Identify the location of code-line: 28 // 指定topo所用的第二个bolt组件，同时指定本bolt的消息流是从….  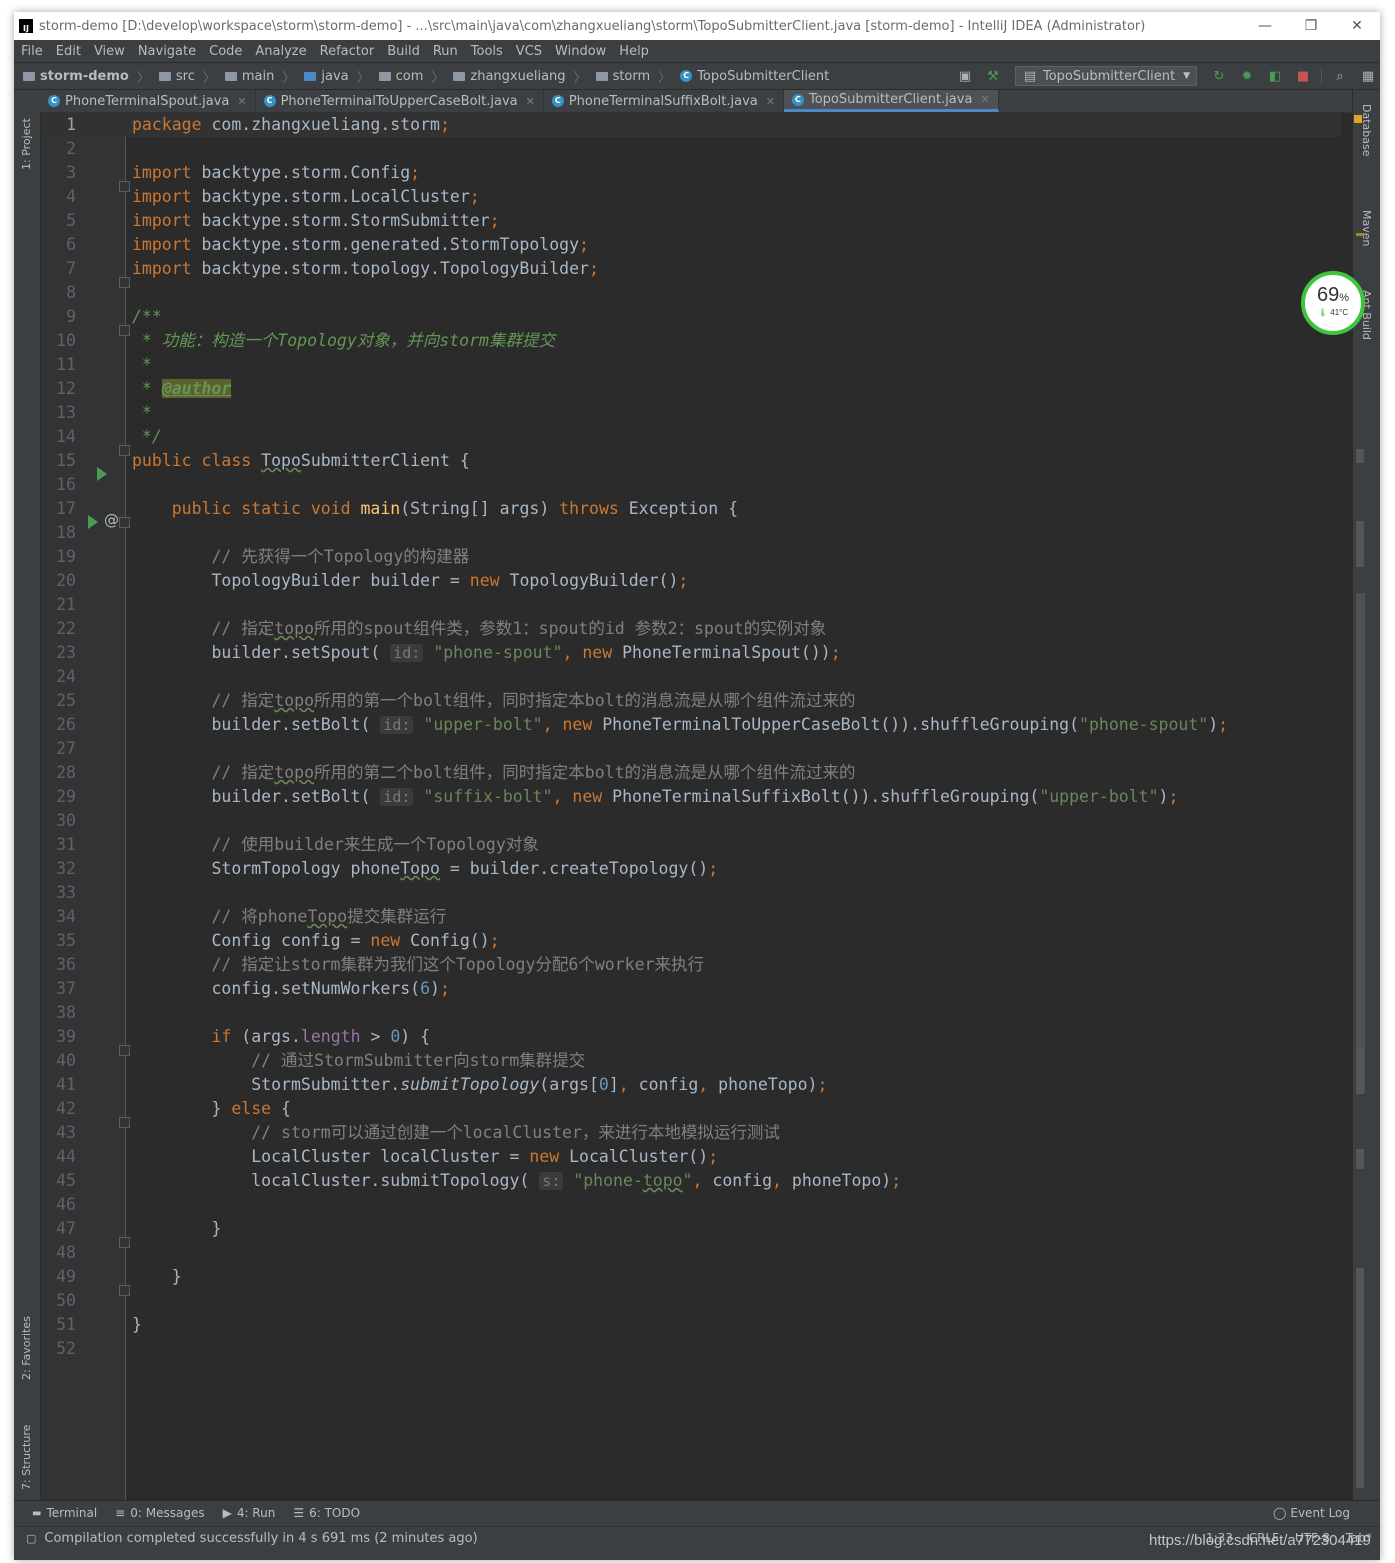
(691, 773).